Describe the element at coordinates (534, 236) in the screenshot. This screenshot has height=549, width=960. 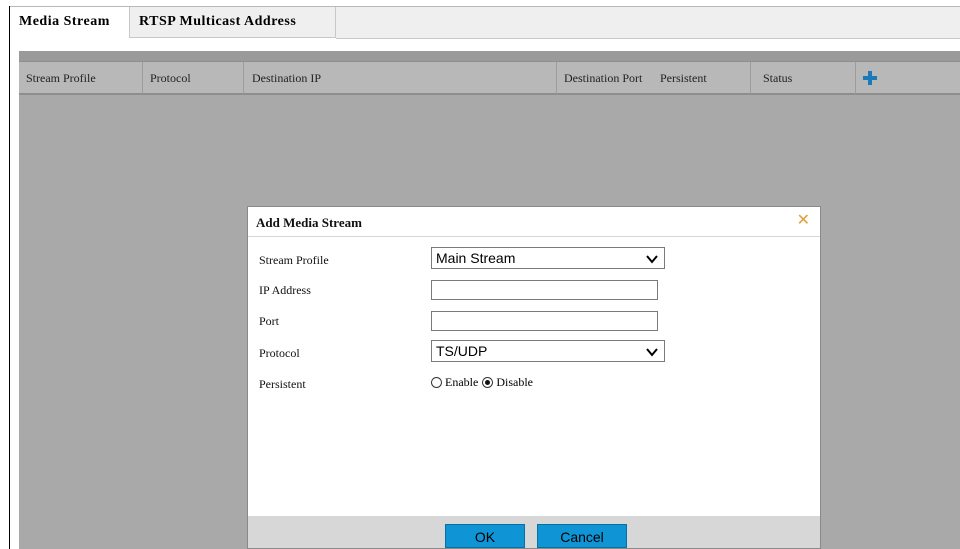
I see `dialog-title-divider` at that location.